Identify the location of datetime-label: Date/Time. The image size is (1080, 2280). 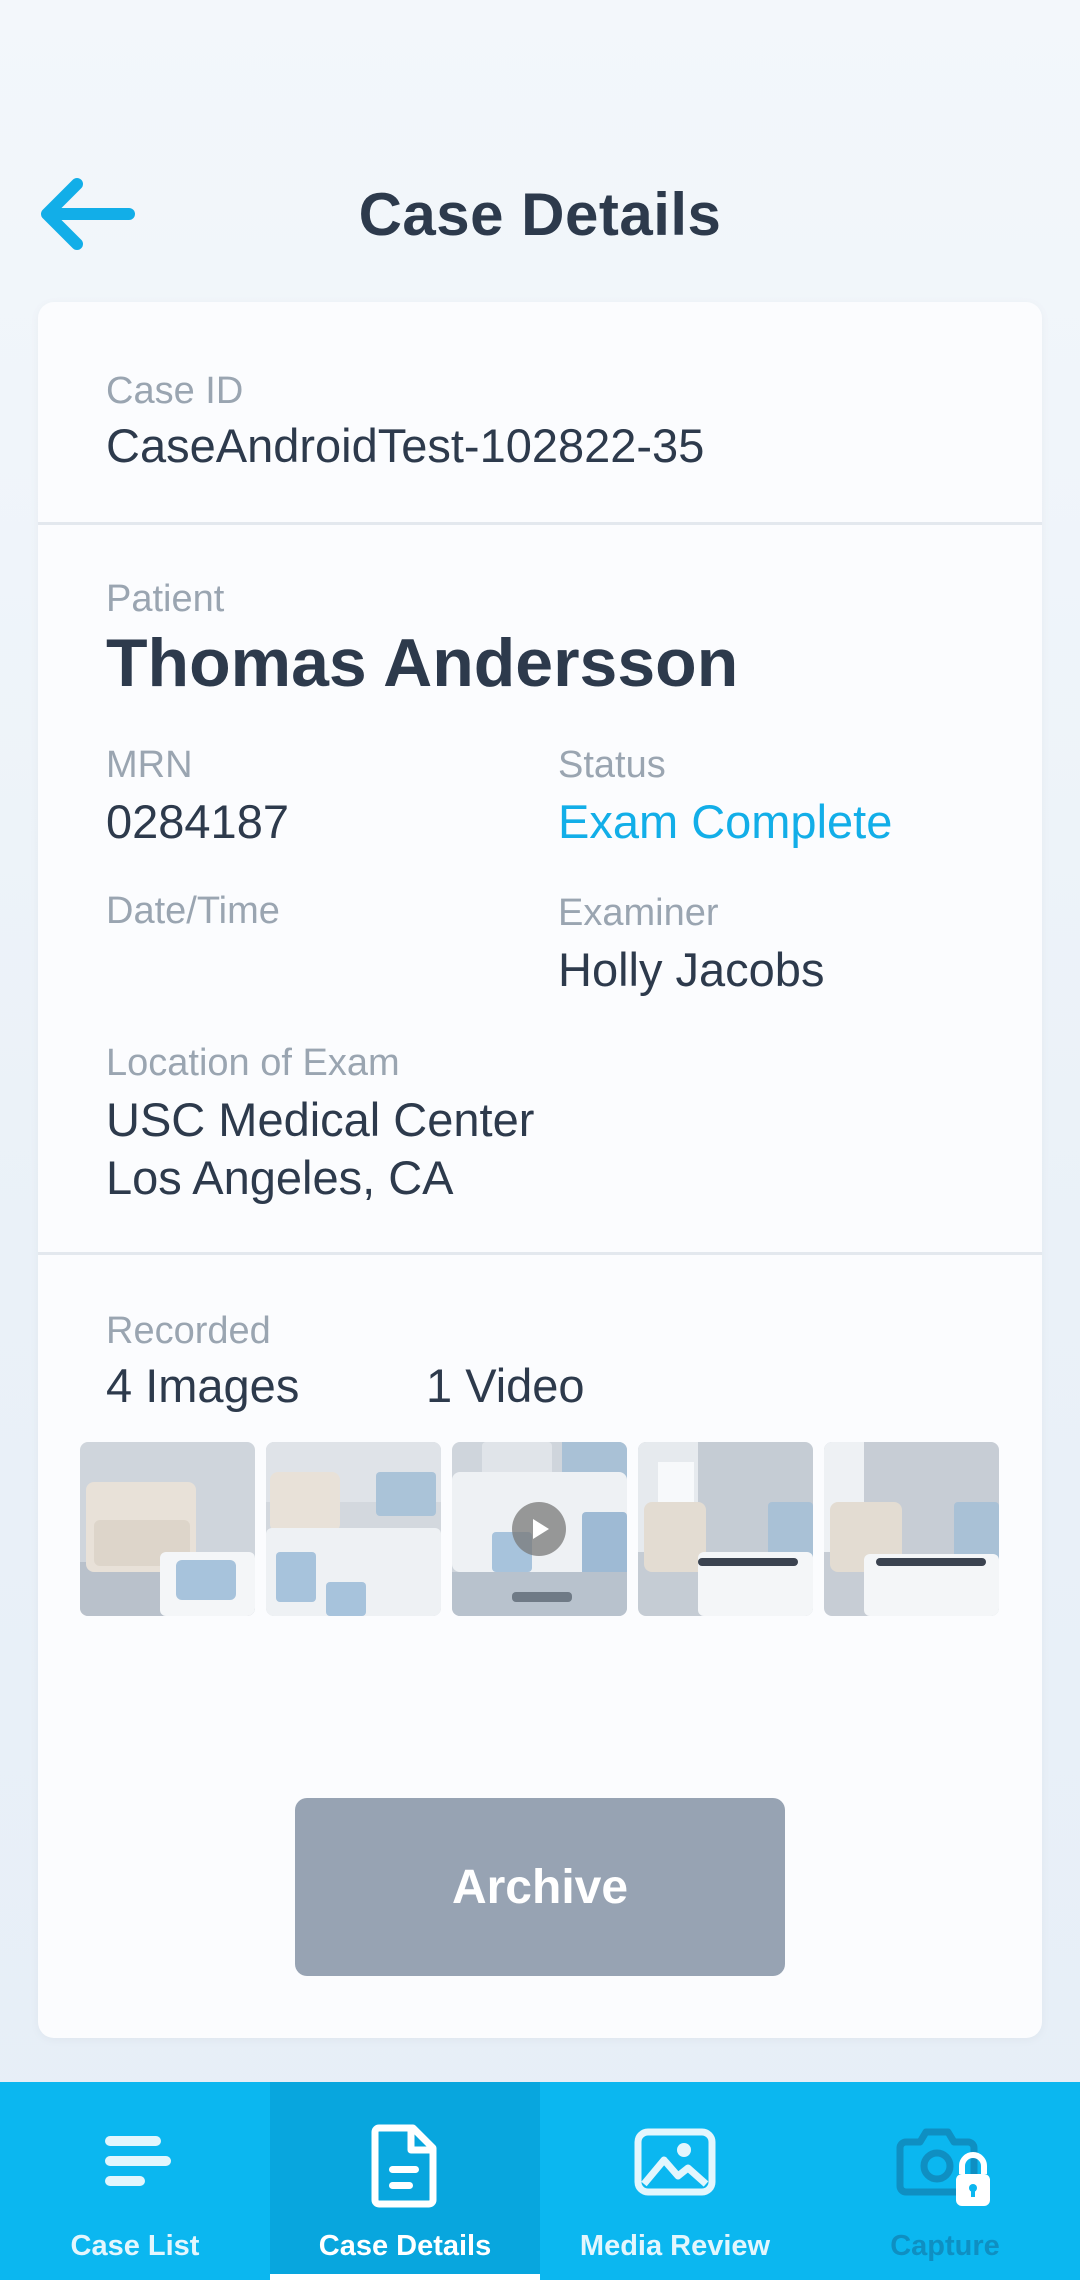
(193, 911).